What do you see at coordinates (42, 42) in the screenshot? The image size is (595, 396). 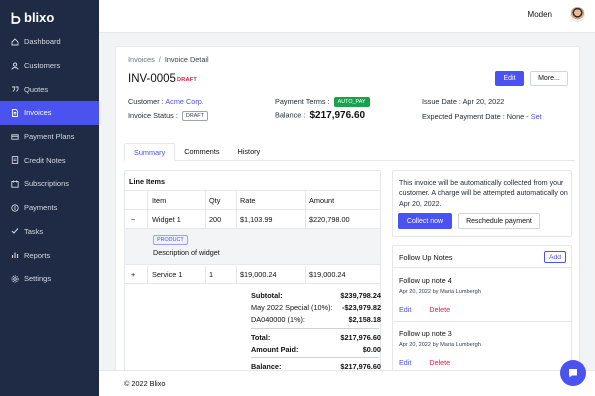 I see `sidebar-item-label: Dashboard` at bounding box center [42, 42].